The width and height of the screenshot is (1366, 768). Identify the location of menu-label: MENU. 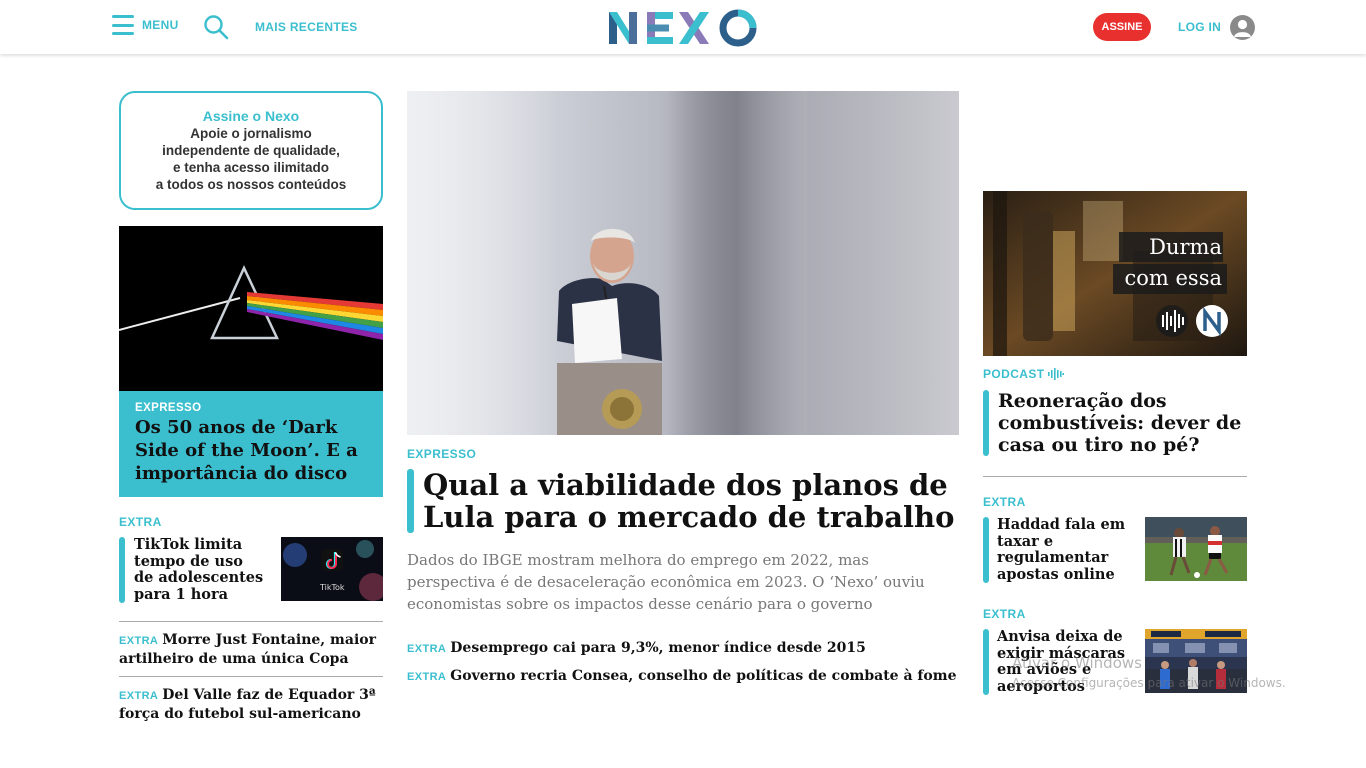
(160, 25).